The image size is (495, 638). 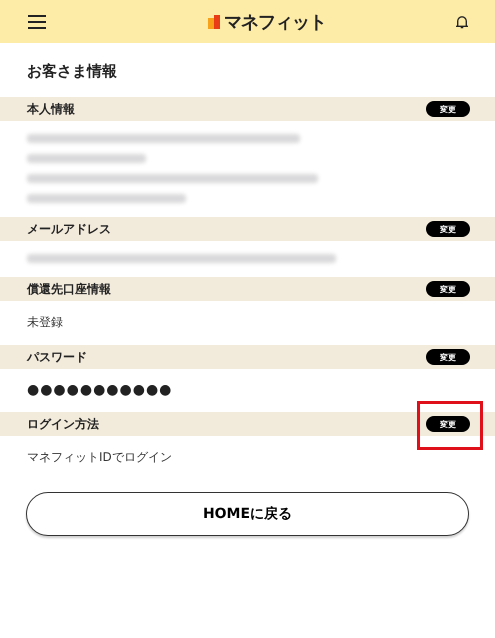 What do you see at coordinates (247, 514) in the screenshot?
I see `home-button: HOMEに戻る` at bounding box center [247, 514].